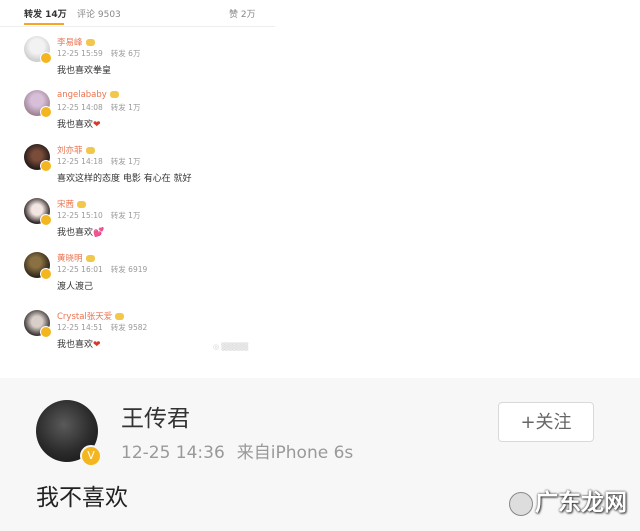 The image size is (640, 531). Describe the element at coordinates (102, 269) in the screenshot. I see `comment-meta: 12-25 16:01 转发 6919` at that location.